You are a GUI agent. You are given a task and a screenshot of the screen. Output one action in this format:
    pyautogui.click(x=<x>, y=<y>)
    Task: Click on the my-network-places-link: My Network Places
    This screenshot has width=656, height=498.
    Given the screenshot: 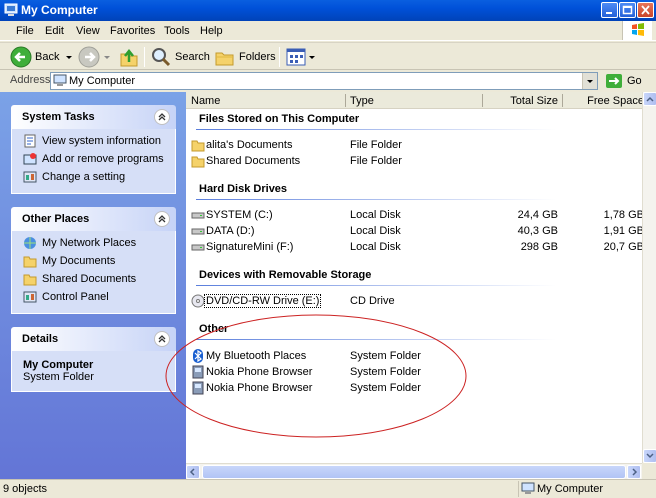 What is the action you would take?
    pyautogui.click(x=93, y=244)
    